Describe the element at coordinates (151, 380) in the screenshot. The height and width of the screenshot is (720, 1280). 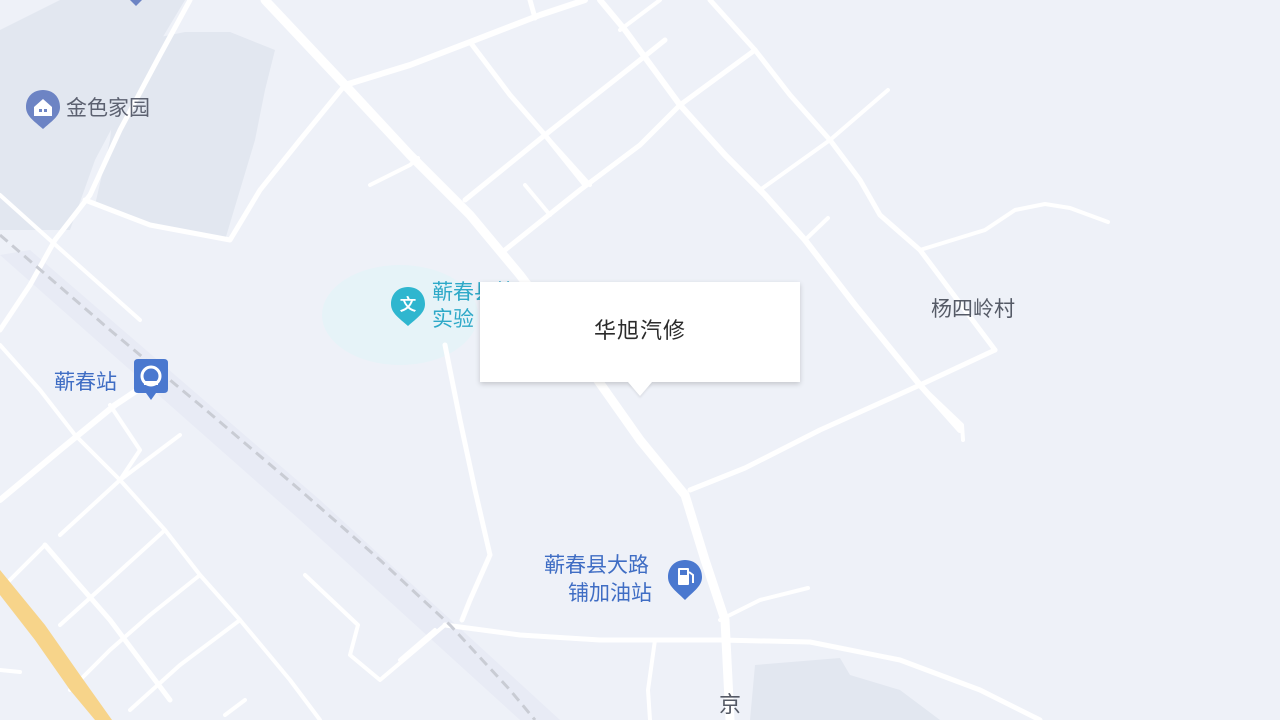
I see `train-station-icon` at that location.